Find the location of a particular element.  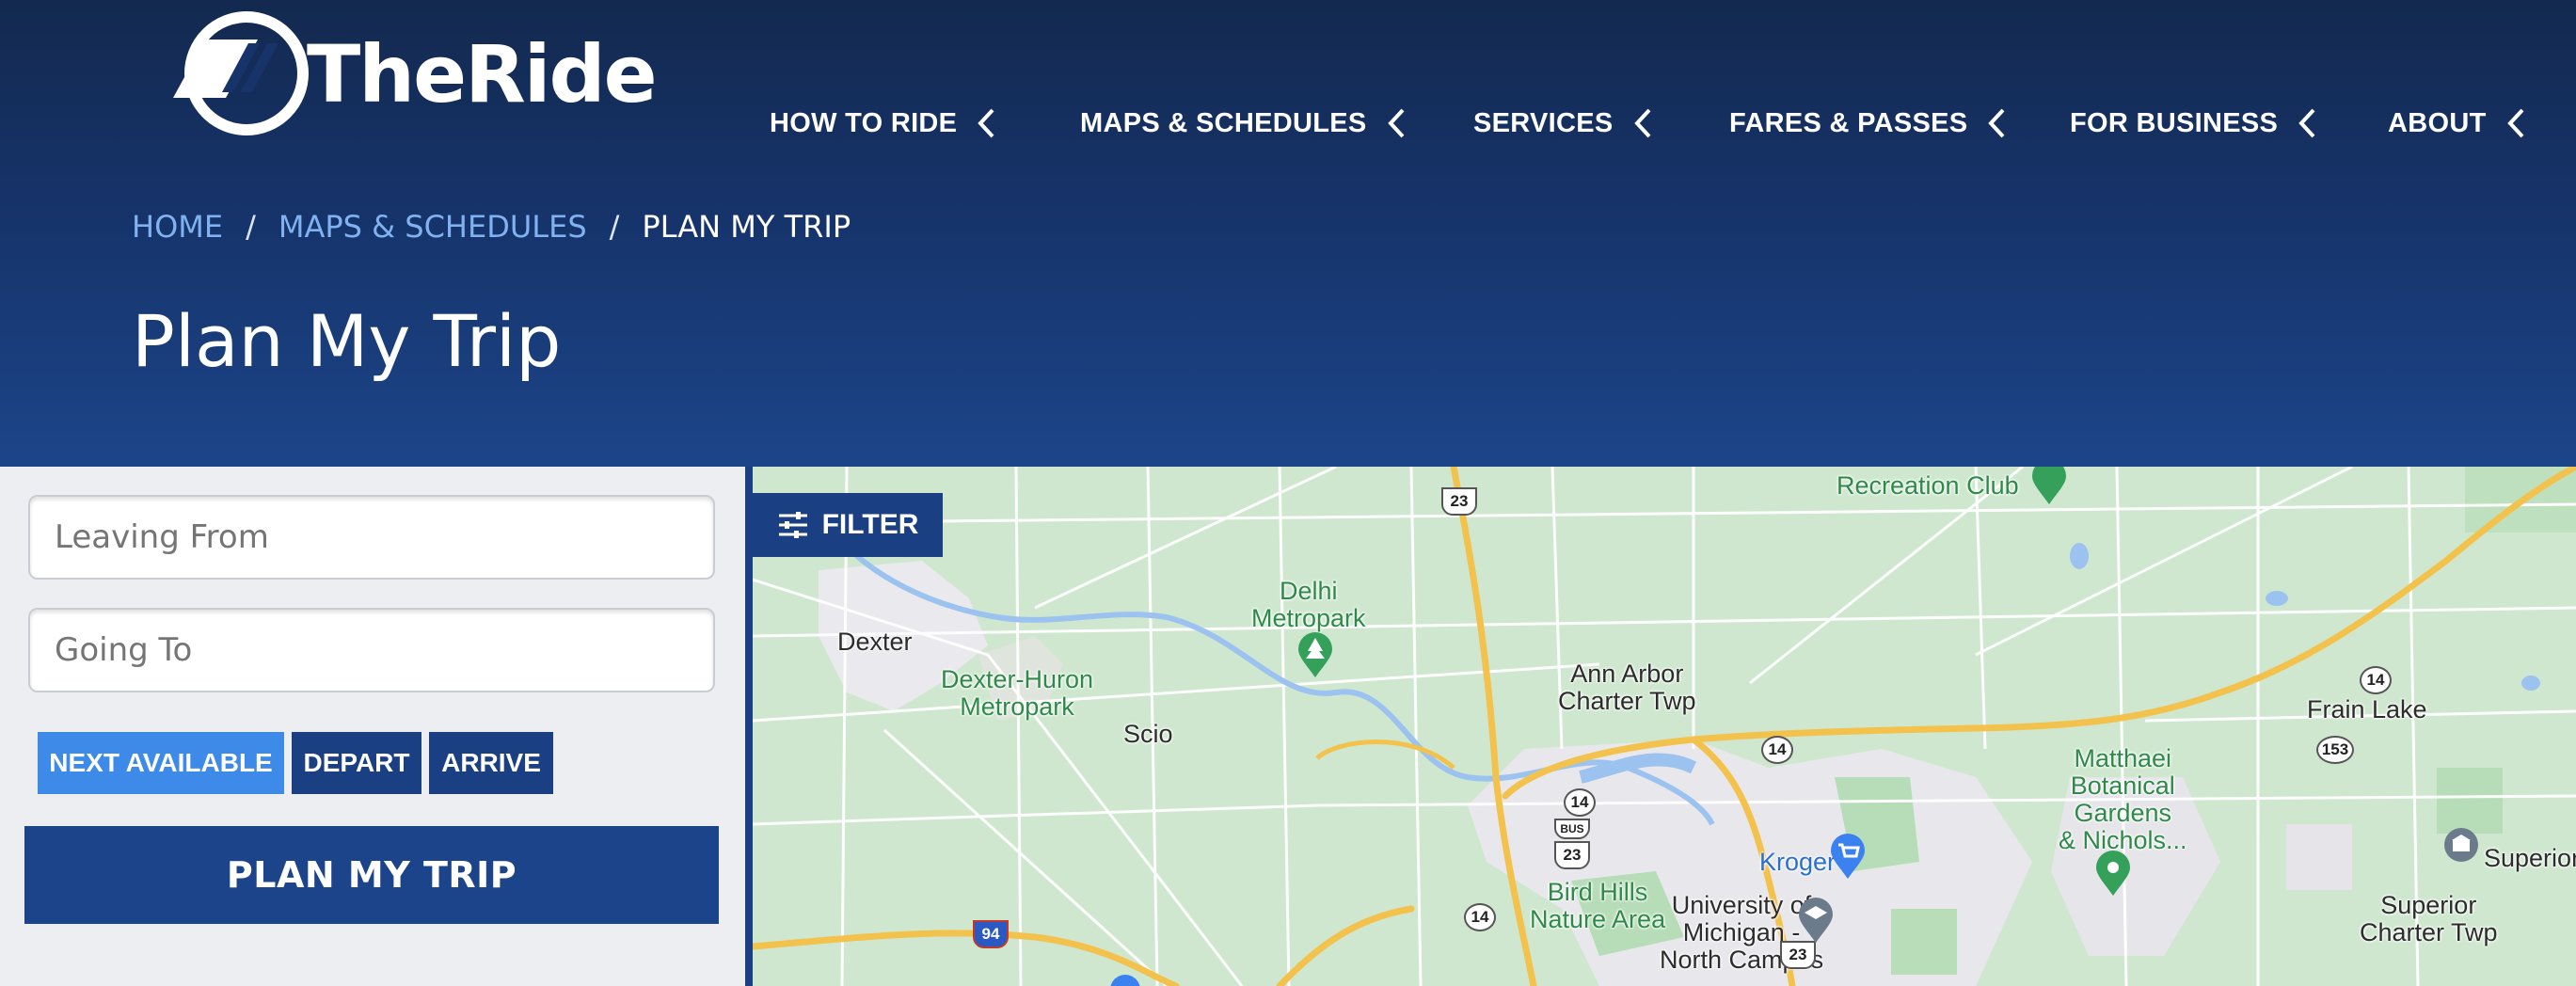

map-label-superior: Superior is located at coordinates (2530, 858).